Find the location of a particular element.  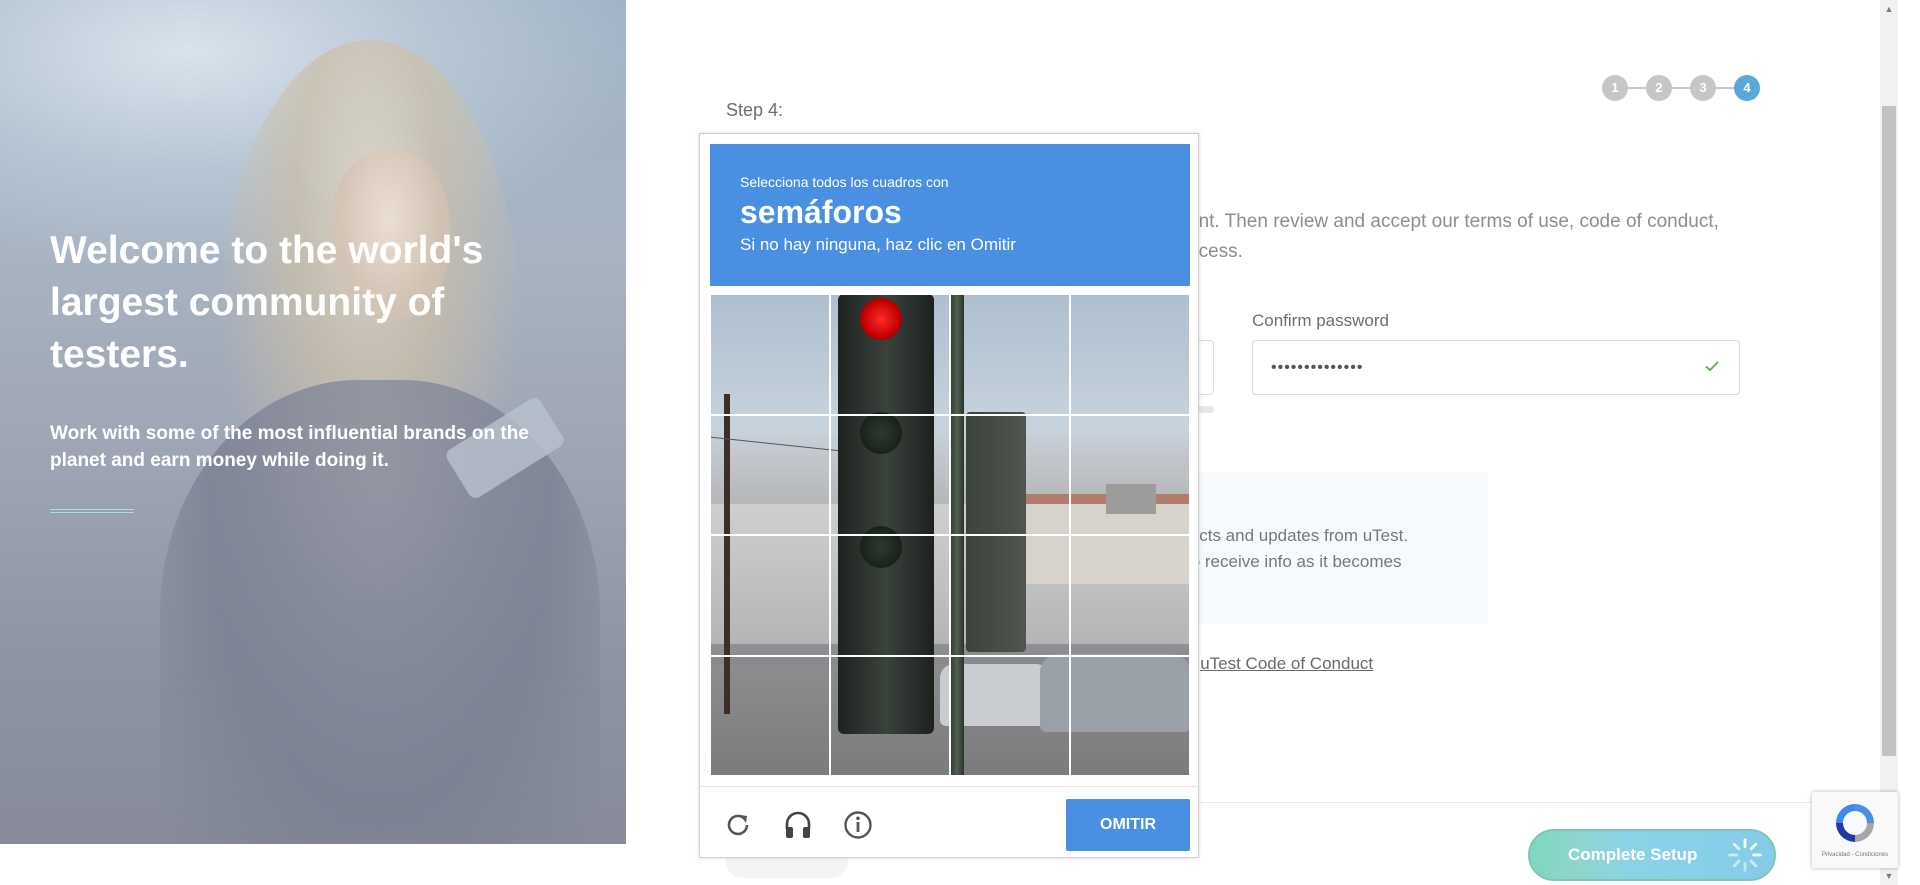

confirm-password-field is located at coordinates (1496, 367).